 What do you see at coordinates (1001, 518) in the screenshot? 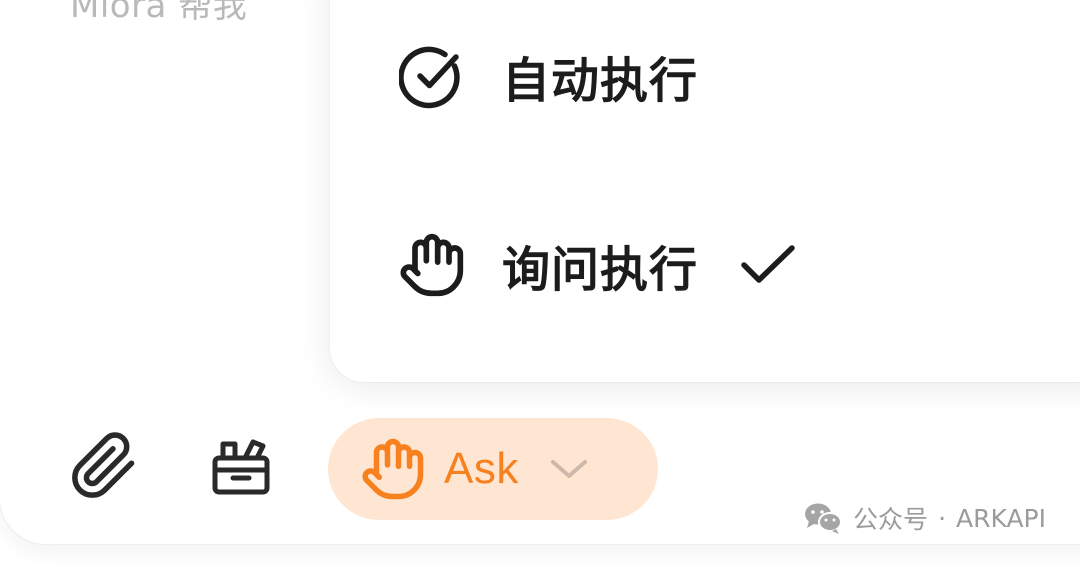
I see `watermark-name: ARKAPI` at bounding box center [1001, 518].